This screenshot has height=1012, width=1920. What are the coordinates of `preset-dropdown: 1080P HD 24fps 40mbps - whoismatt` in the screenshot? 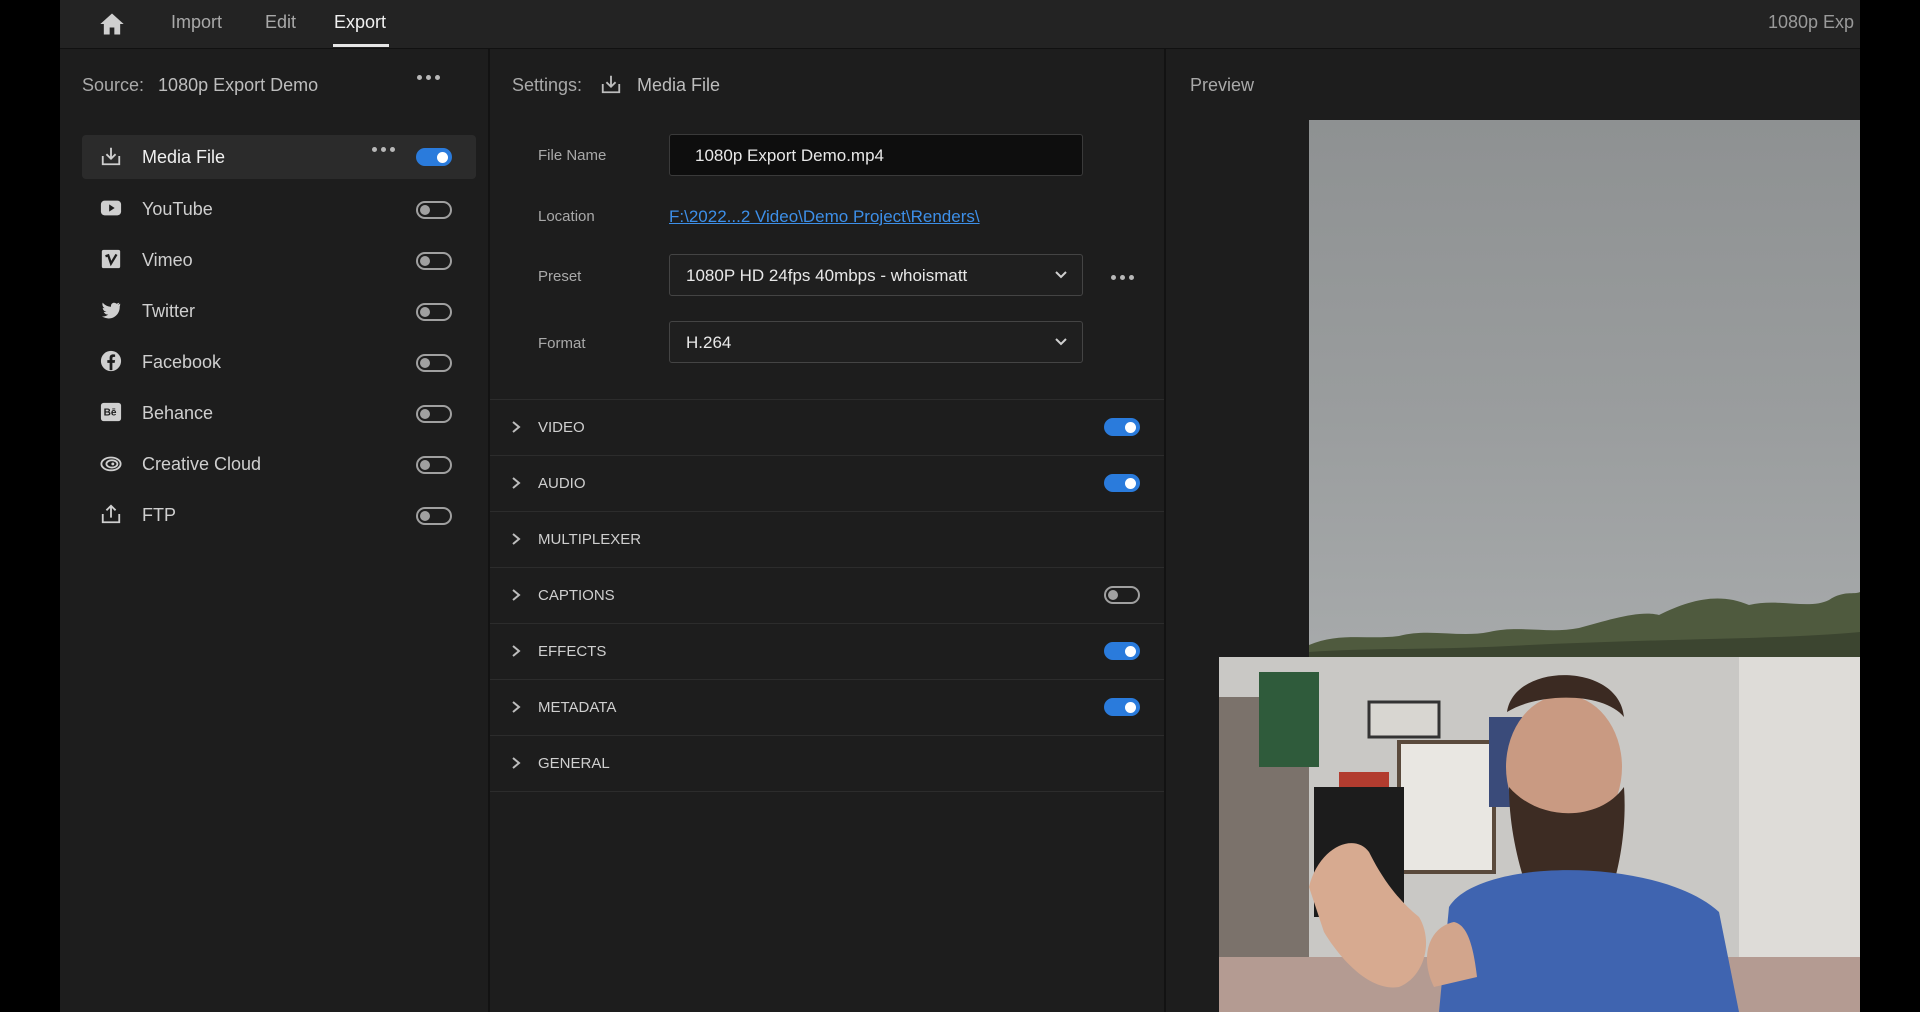 It's located at (876, 275).